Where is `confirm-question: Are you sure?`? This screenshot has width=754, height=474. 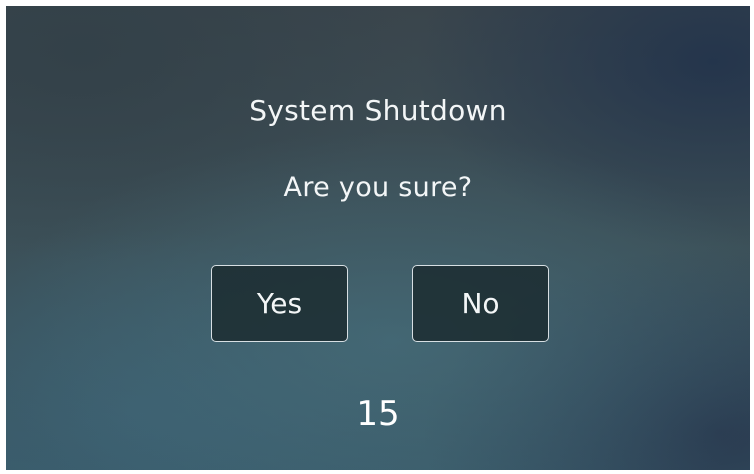
confirm-question: Are you sure? is located at coordinates (378, 187).